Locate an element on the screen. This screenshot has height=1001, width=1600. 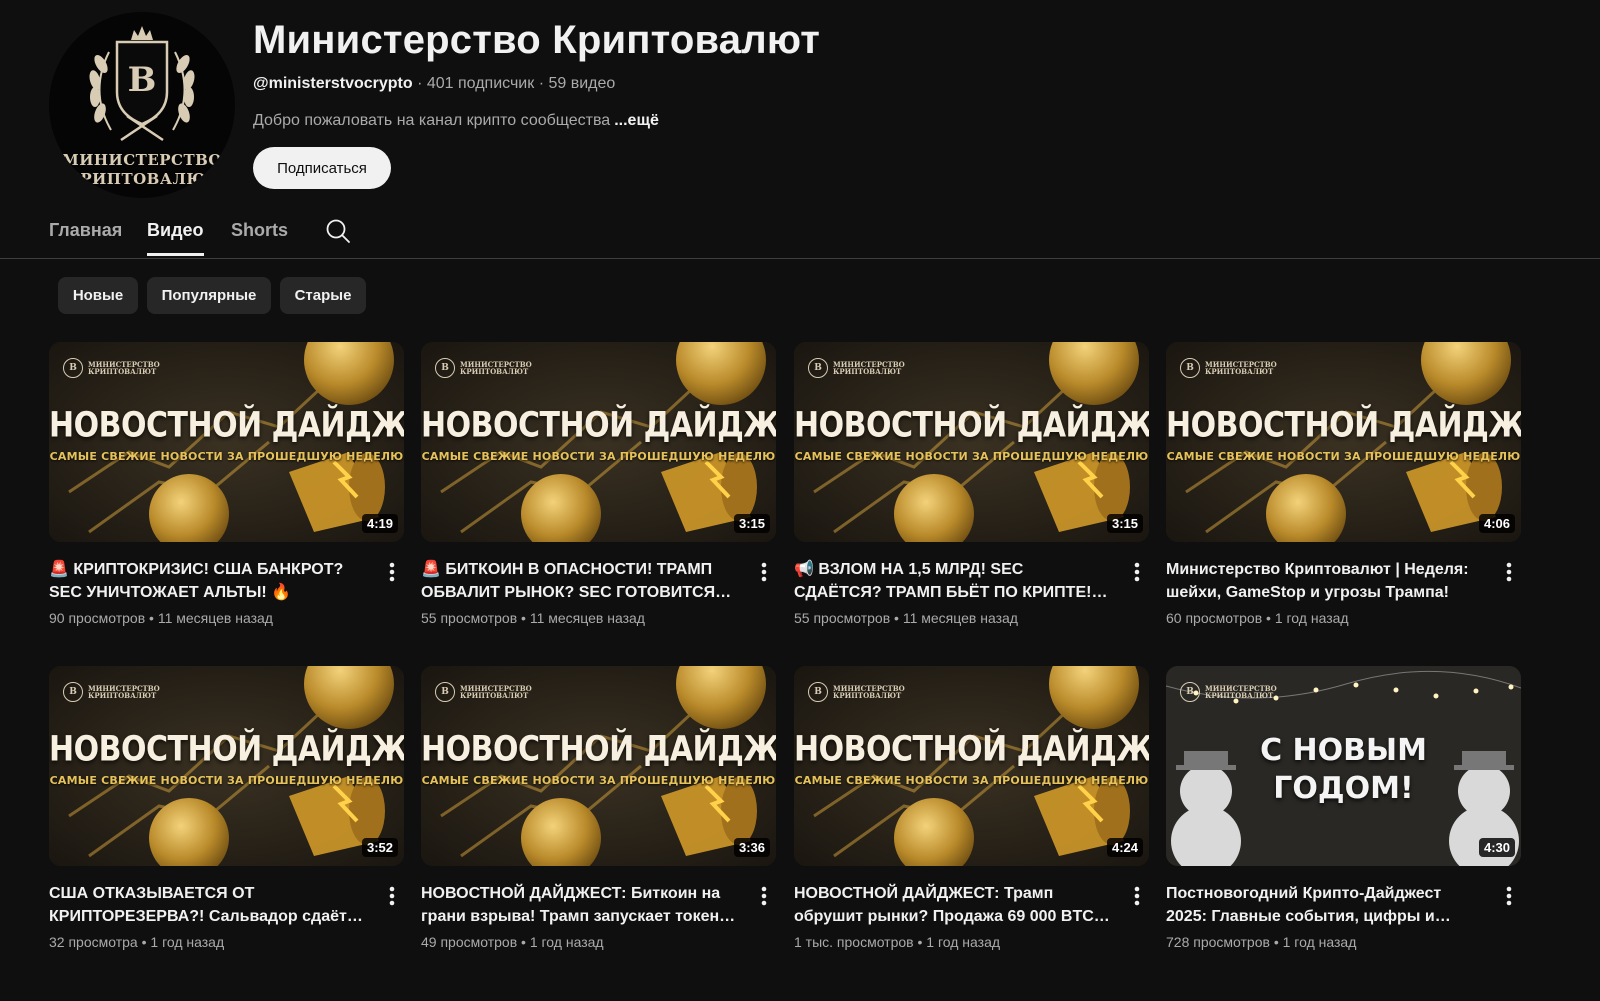
chip-newest: Новые is located at coordinates (98, 295).